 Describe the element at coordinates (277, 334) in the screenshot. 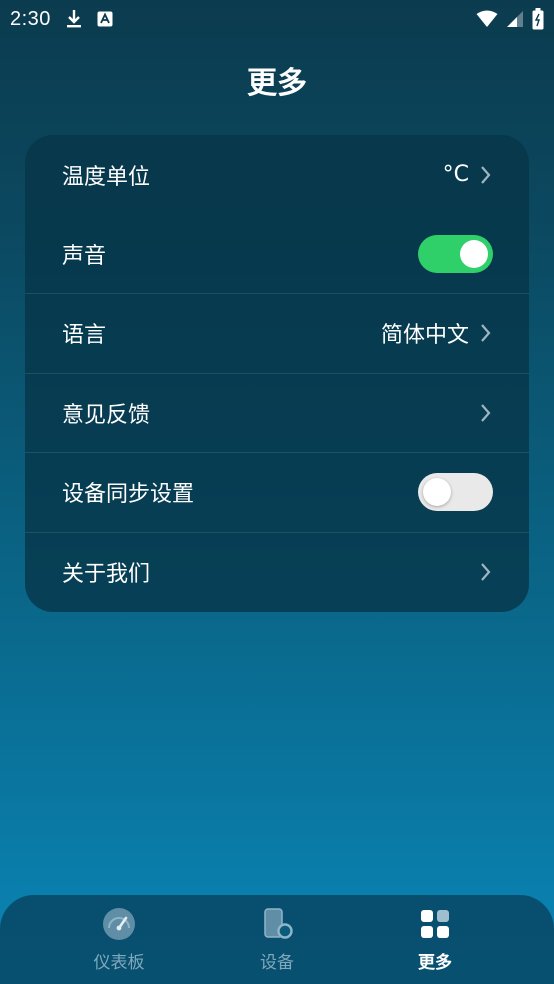

I see `language-row: 语言 简体中文` at that location.